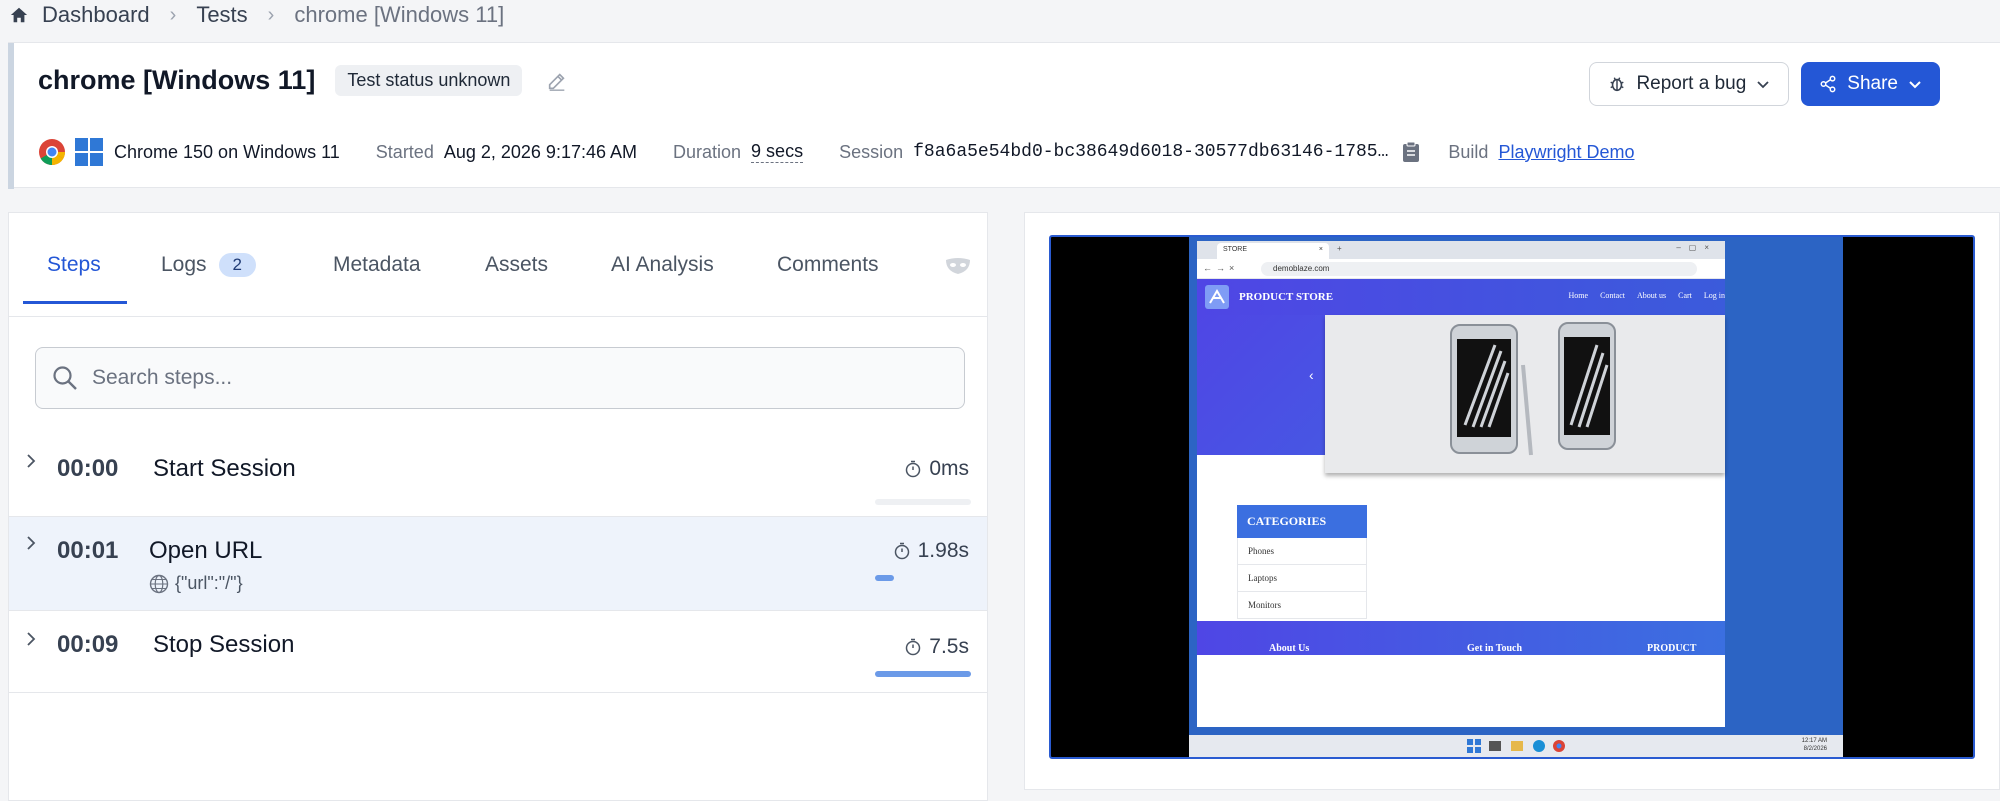  What do you see at coordinates (1828, 84) in the screenshot?
I see `share-icon` at bounding box center [1828, 84].